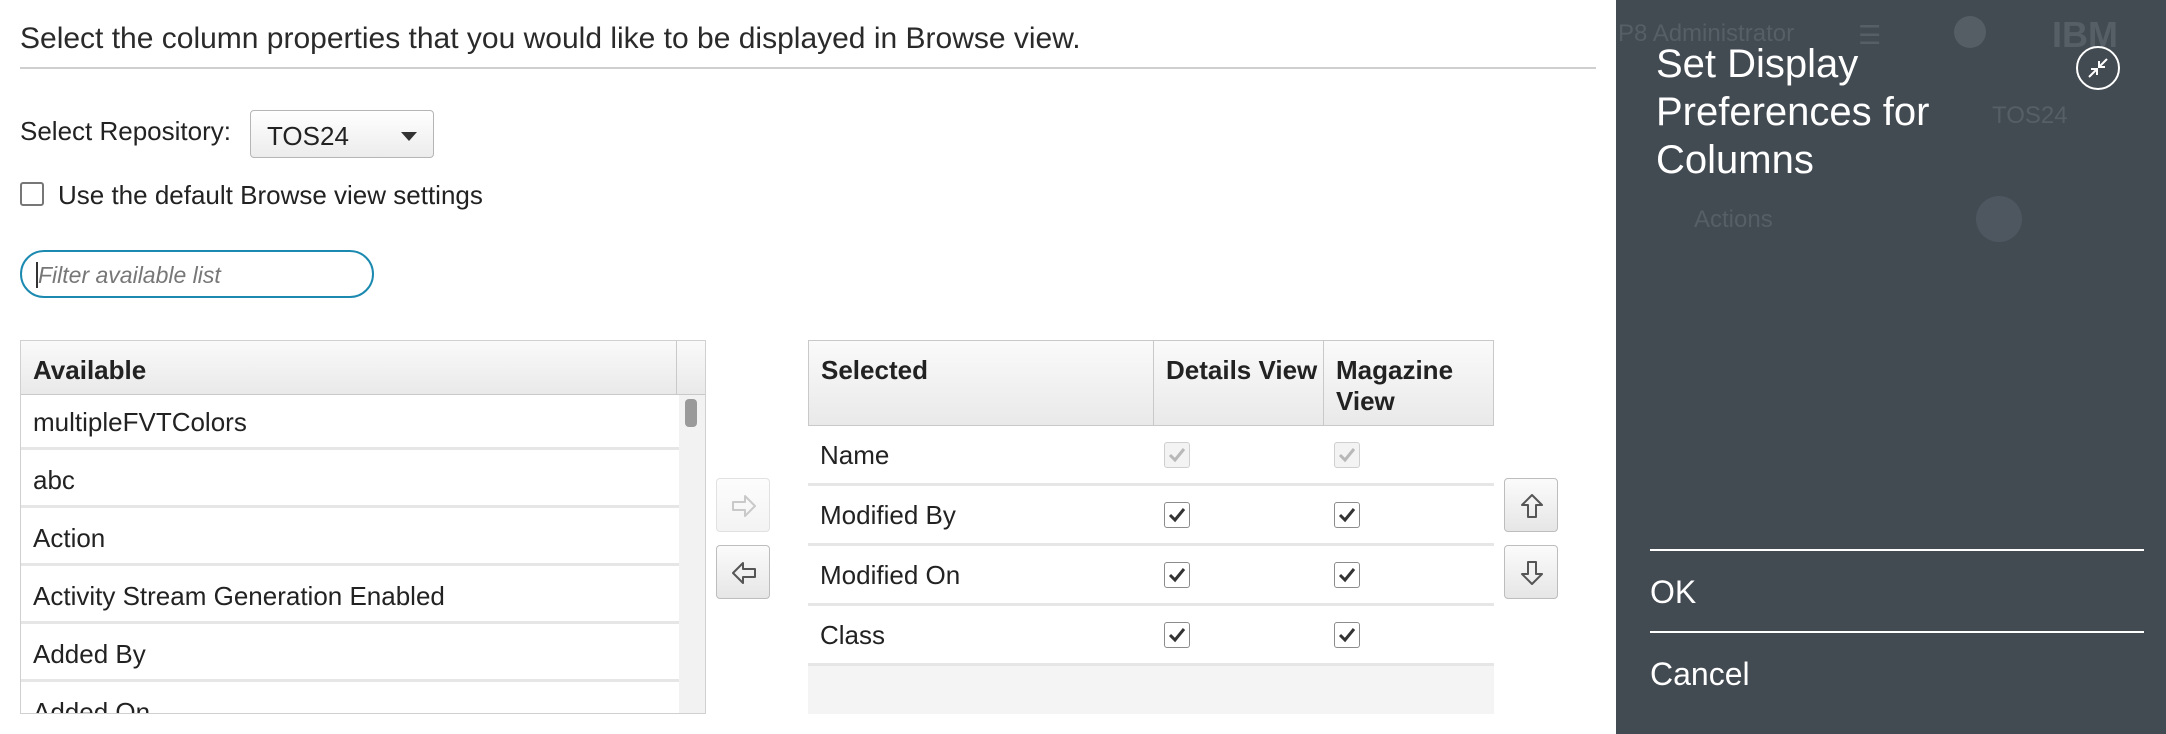 Image resolution: width=2166 pixels, height=734 pixels. I want to click on arrow-up-icon, so click(1532, 506).